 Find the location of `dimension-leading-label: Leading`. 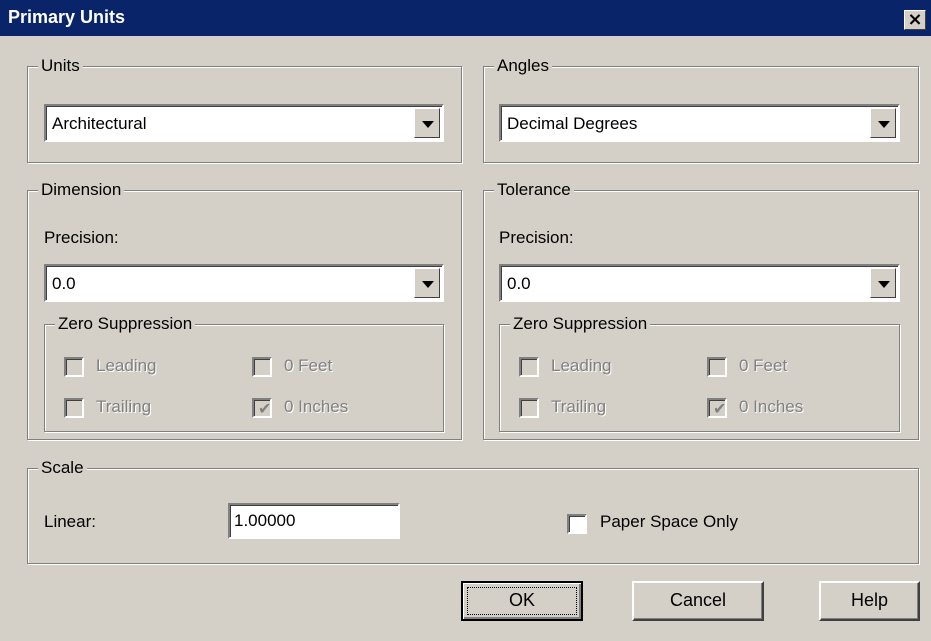

dimension-leading-label: Leading is located at coordinates (126, 365).